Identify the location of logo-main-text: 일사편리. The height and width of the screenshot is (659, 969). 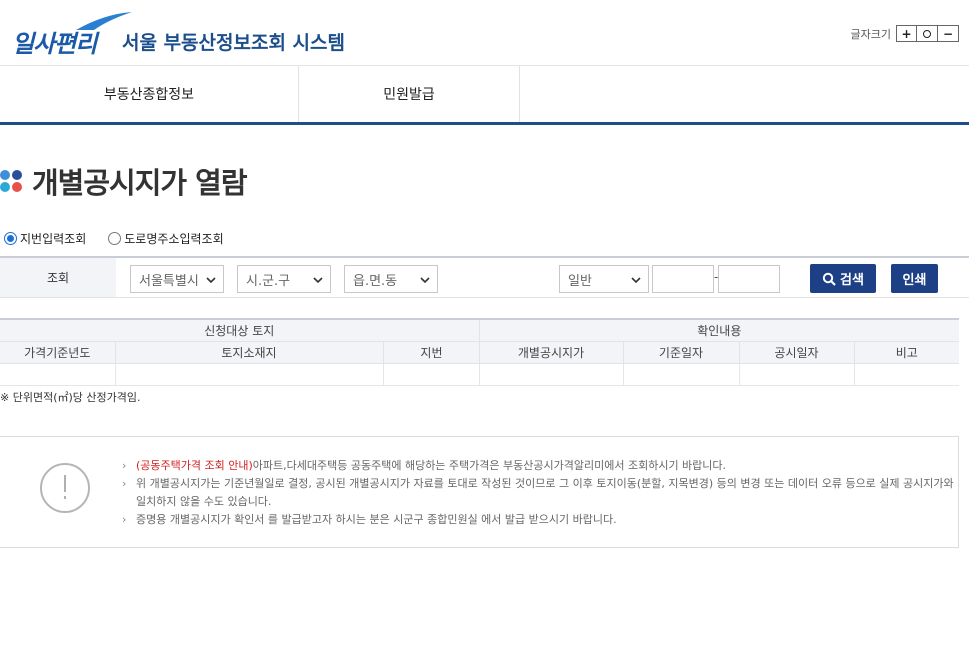
(54, 44).